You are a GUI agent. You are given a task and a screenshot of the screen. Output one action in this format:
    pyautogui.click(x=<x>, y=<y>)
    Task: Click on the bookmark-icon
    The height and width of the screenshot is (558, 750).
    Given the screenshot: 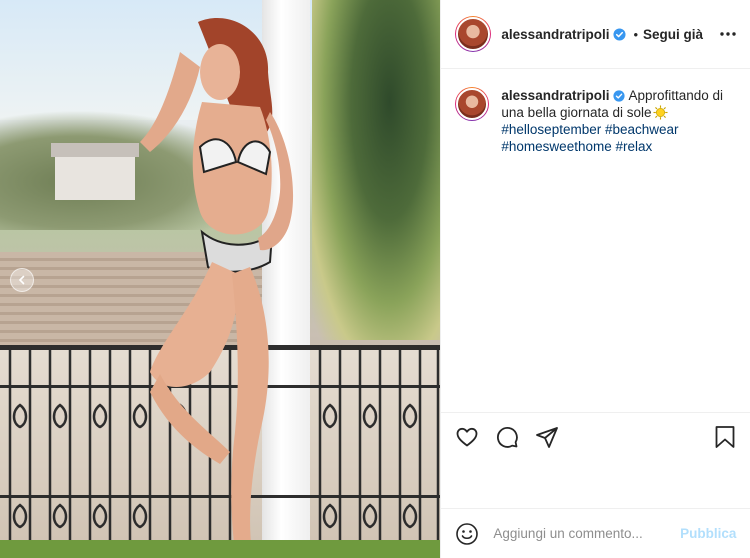 What is the action you would take?
    pyautogui.click(x=725, y=436)
    